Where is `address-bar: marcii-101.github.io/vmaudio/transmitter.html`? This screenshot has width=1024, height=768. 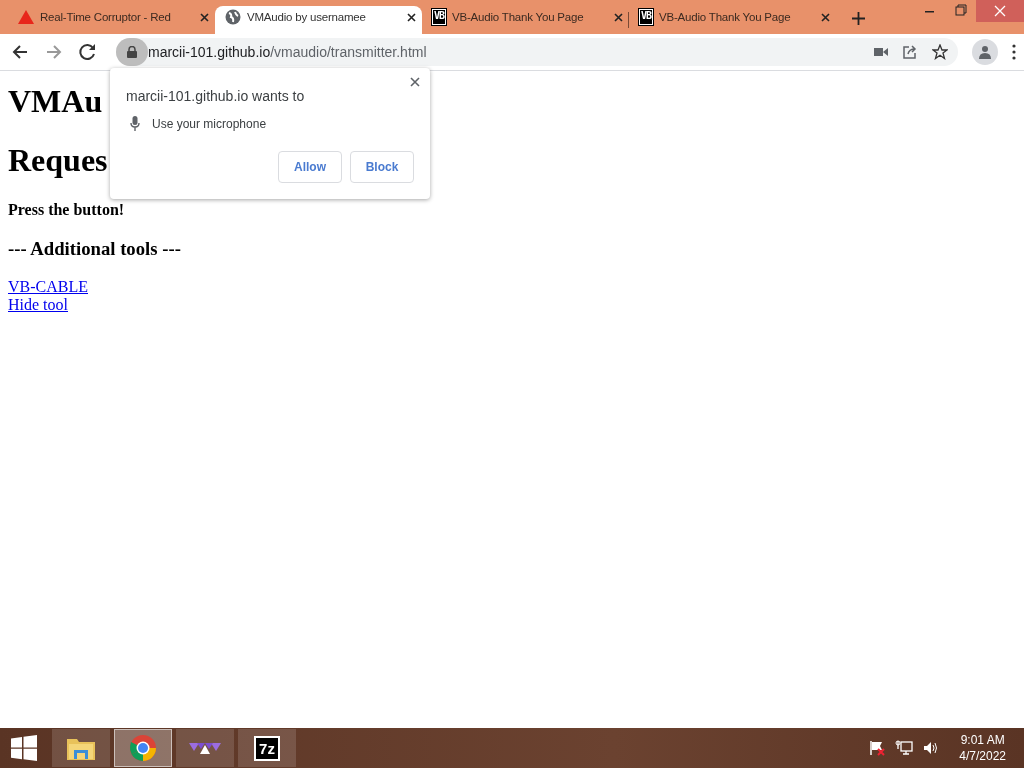
address-bar: marcii-101.github.io/vmaudio/transmitter.html is located at coordinates (537, 52).